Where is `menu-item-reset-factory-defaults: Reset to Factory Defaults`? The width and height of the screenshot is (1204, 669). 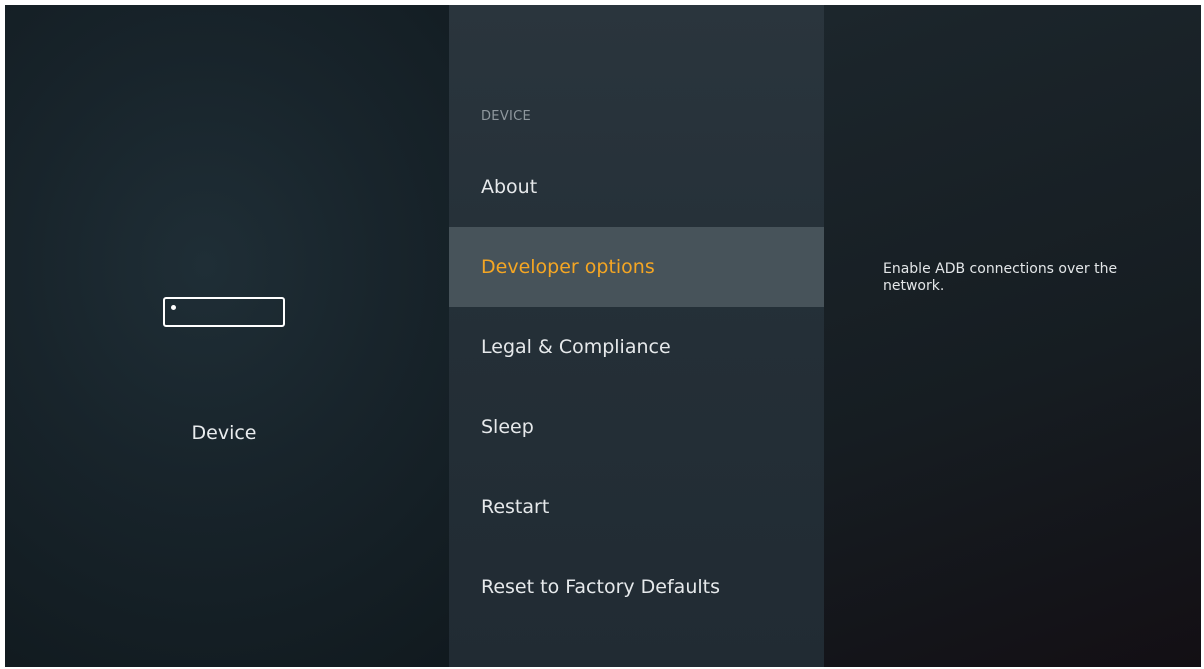
menu-item-reset-factory-defaults: Reset to Factory Defaults is located at coordinates (636, 587).